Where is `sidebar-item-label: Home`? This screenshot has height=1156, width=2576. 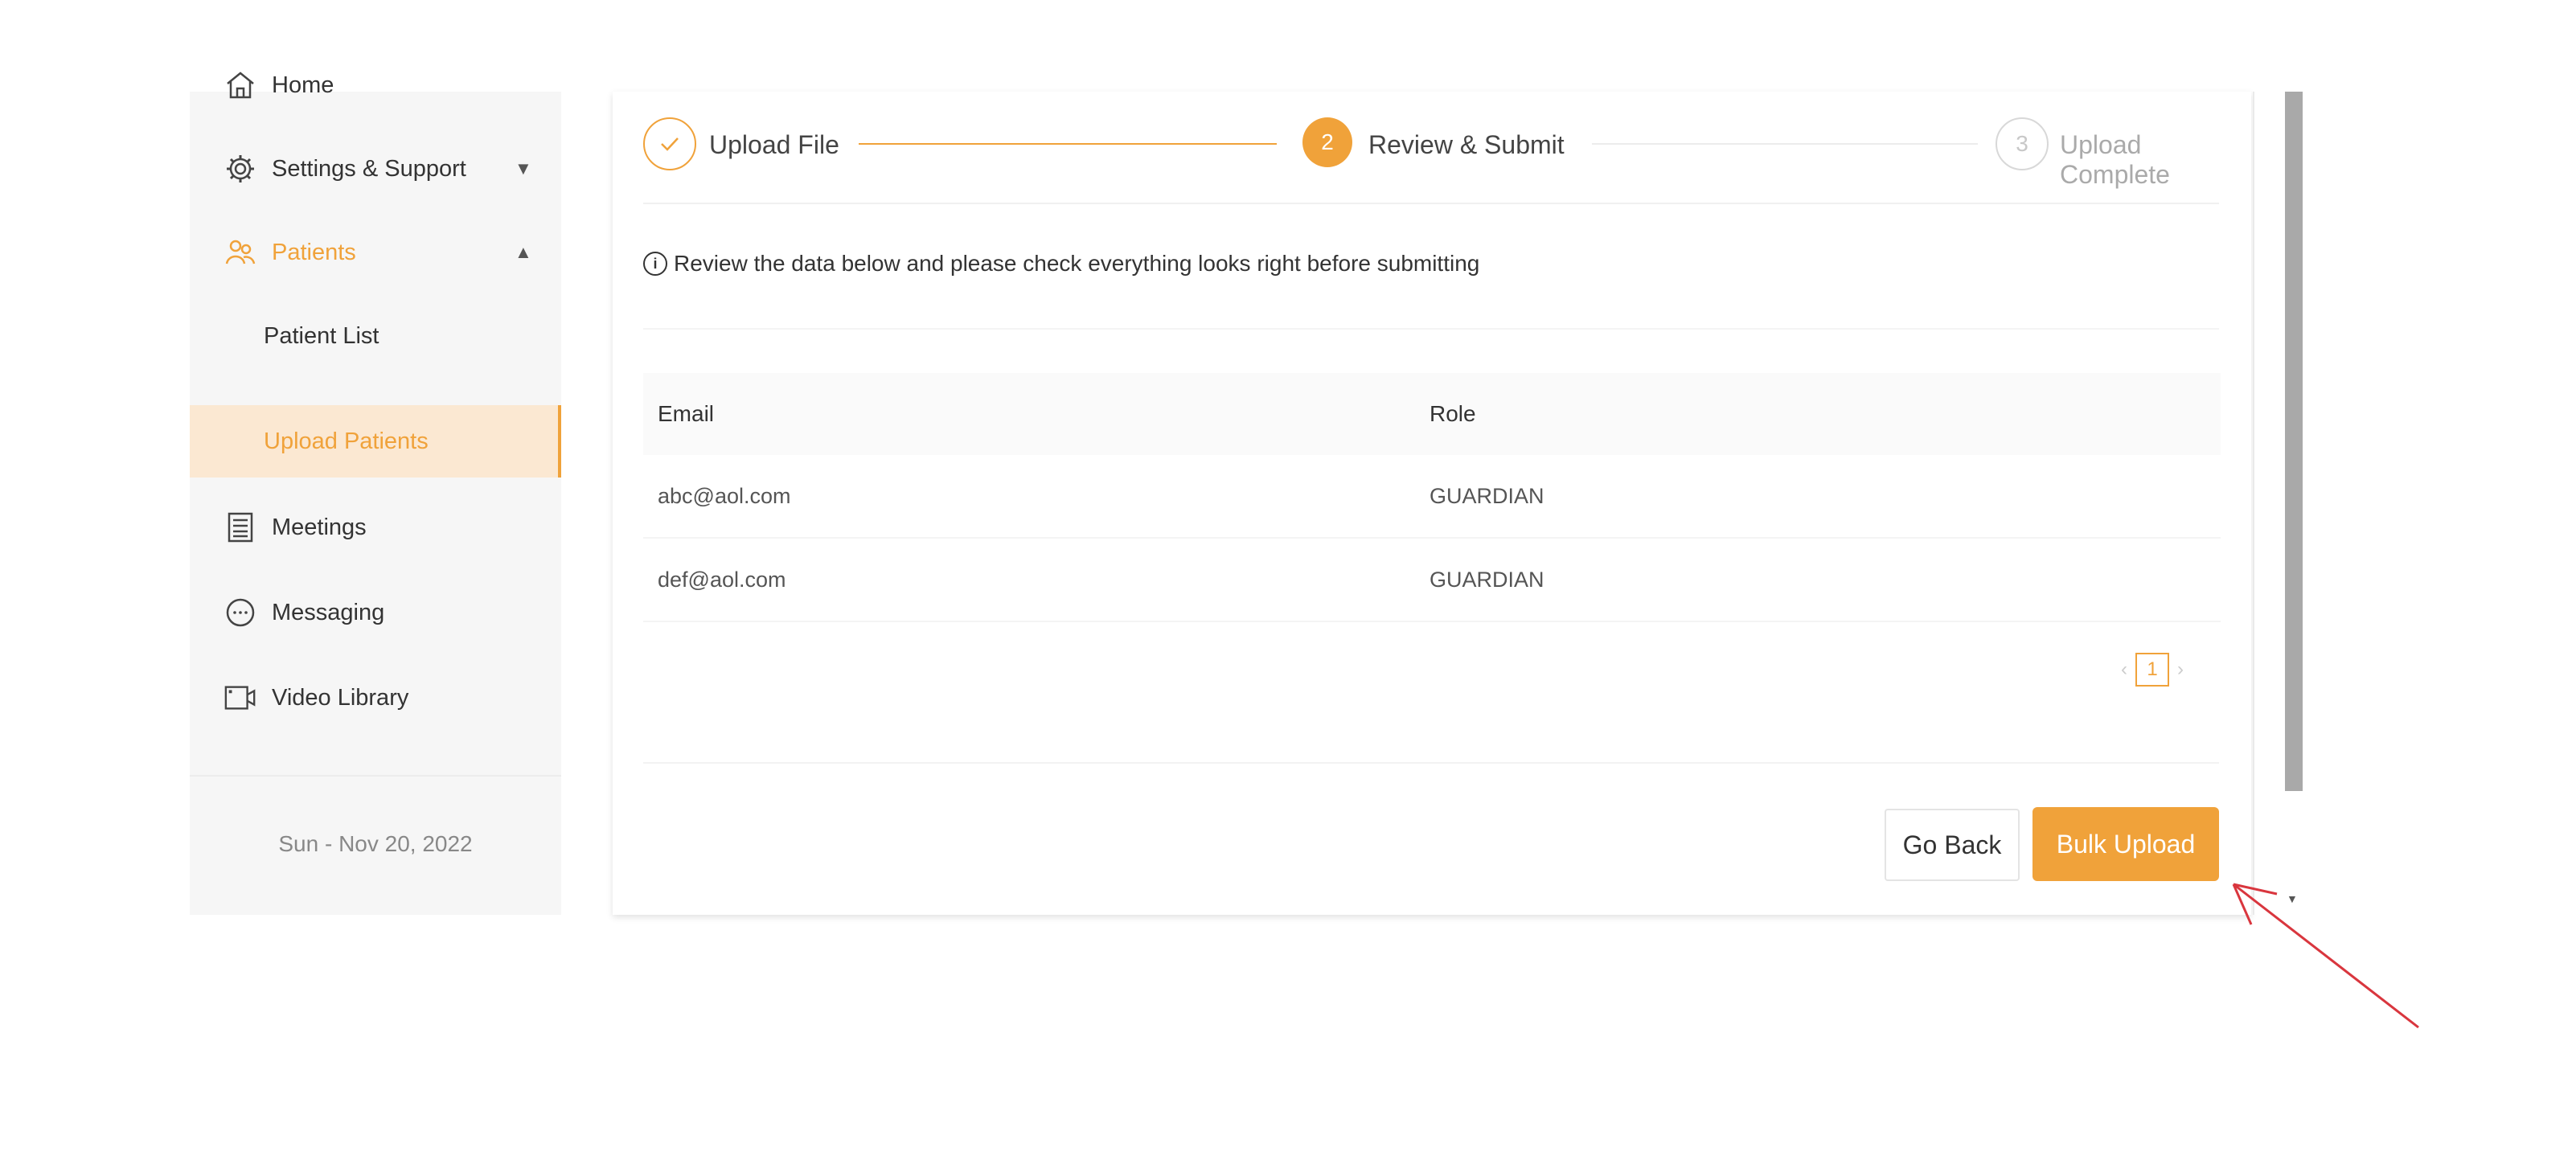 sidebar-item-label: Home is located at coordinates (303, 85).